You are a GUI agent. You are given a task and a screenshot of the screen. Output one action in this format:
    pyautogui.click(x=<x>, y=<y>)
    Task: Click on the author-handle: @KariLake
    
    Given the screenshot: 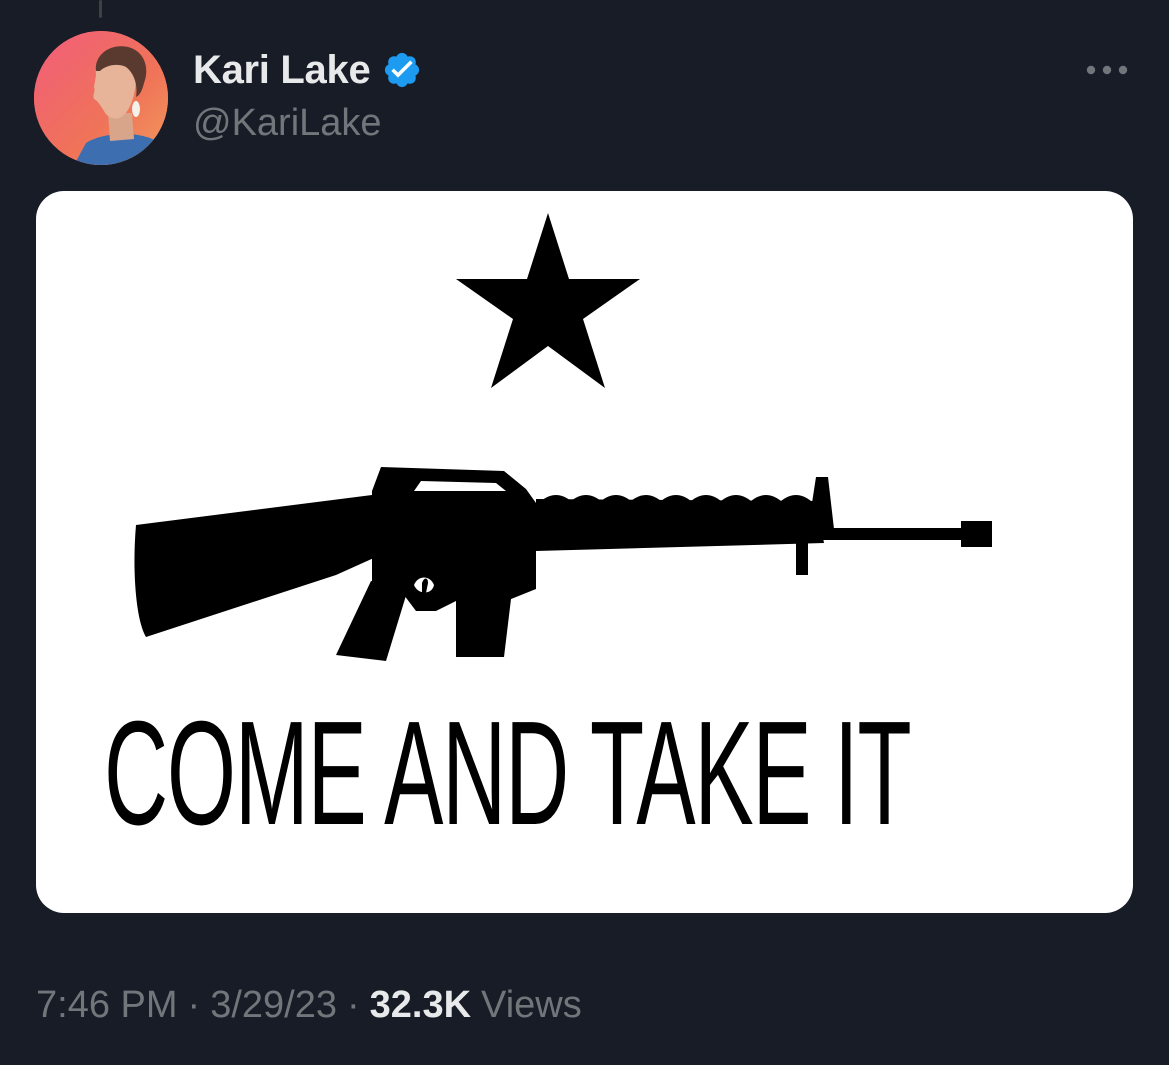 What is the action you would take?
    pyautogui.click(x=287, y=123)
    